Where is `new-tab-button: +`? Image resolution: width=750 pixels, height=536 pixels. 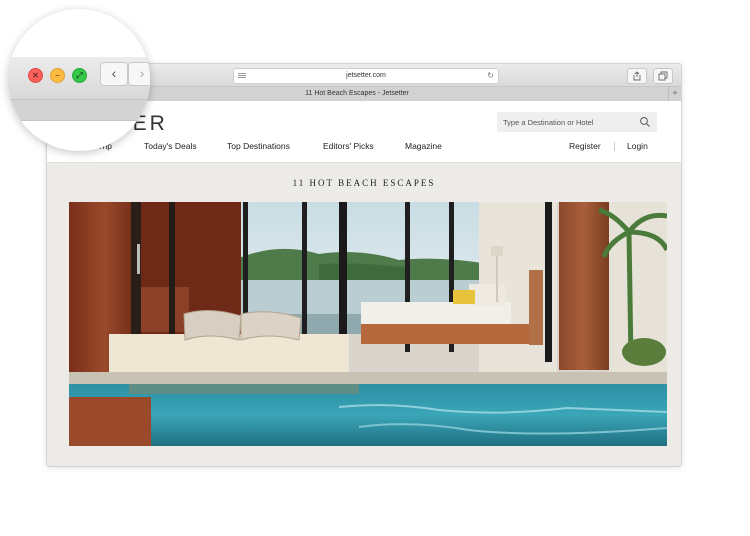 new-tab-button: + is located at coordinates (674, 94).